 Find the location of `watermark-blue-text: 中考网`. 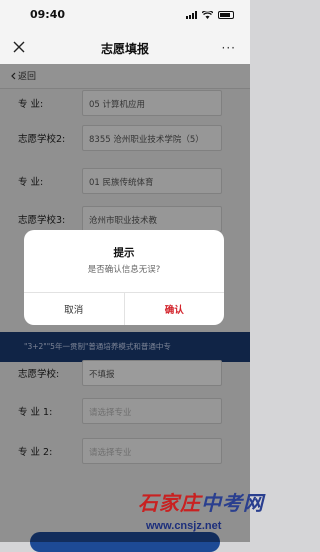

watermark-blue-text: 中考网 is located at coordinates (232, 503).